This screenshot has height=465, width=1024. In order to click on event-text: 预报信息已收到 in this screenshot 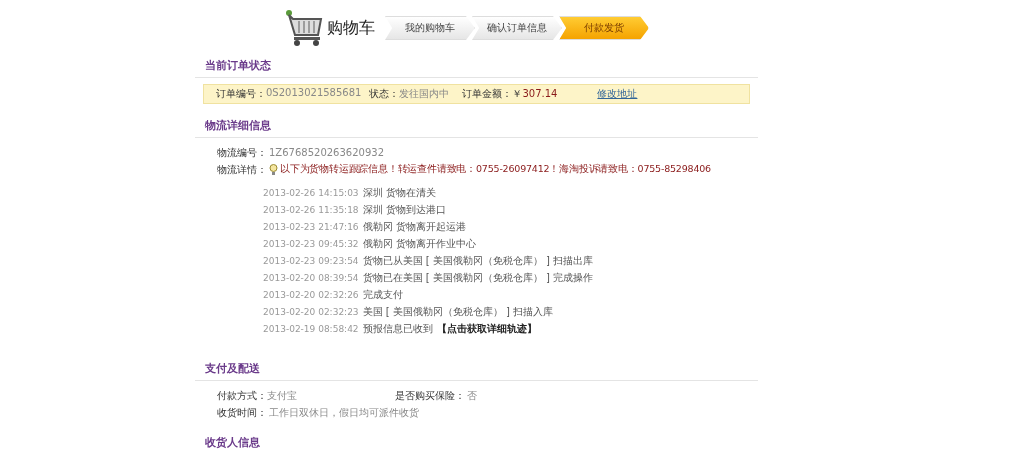, I will do `click(397, 328)`.